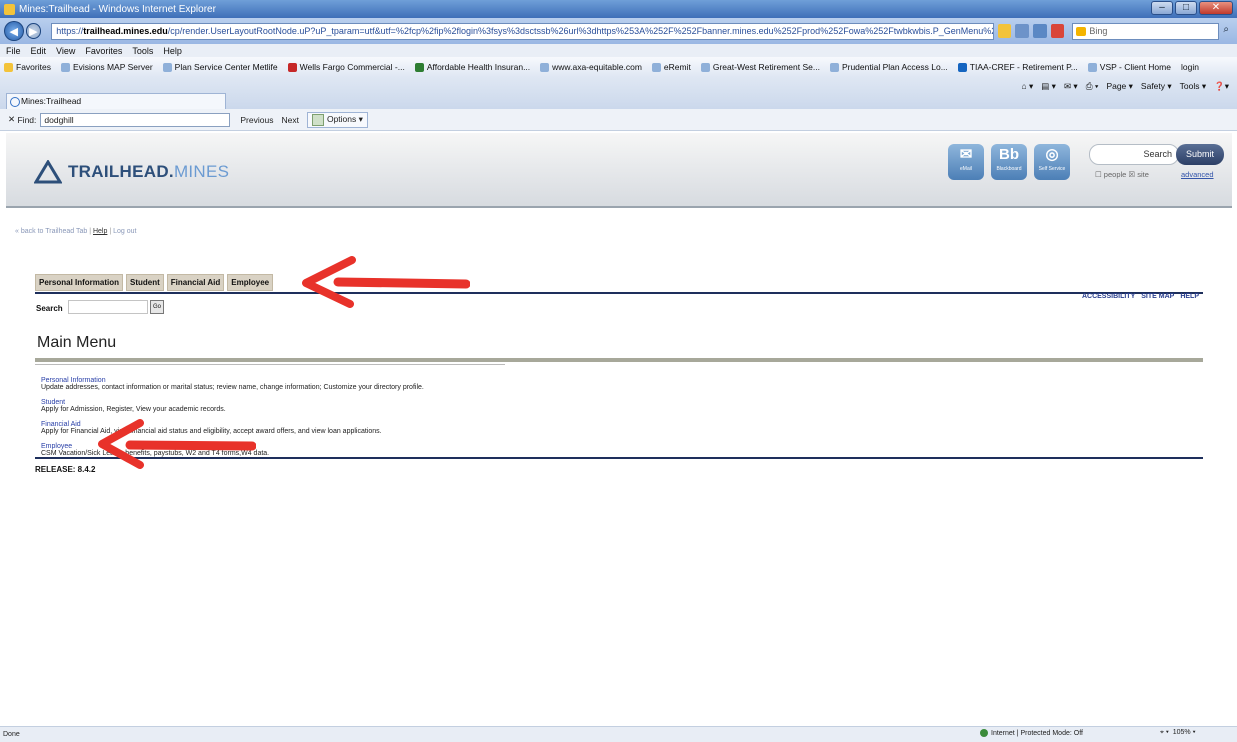  What do you see at coordinates (618, 120) in the screenshot?
I see `find-bar: ✕ Find: dodghill Previous Next Options ▾` at bounding box center [618, 120].